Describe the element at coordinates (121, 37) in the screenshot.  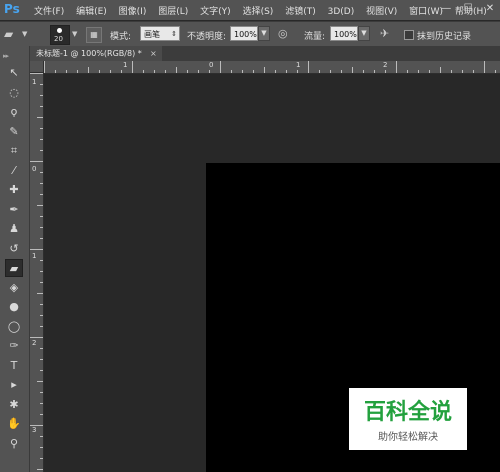
I see `mode-label: 模式:` at that location.